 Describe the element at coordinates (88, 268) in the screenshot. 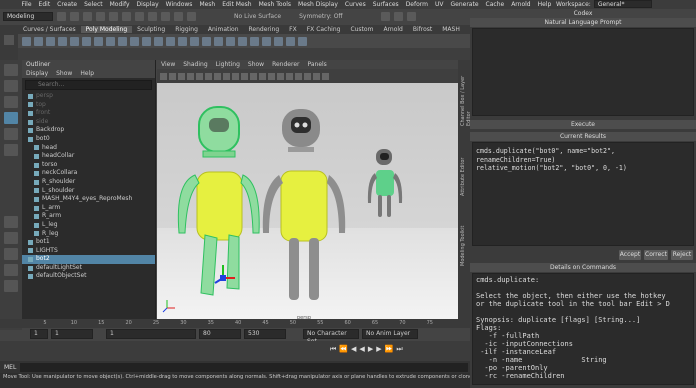

I see `outliner-item: defaultLightSet` at that location.